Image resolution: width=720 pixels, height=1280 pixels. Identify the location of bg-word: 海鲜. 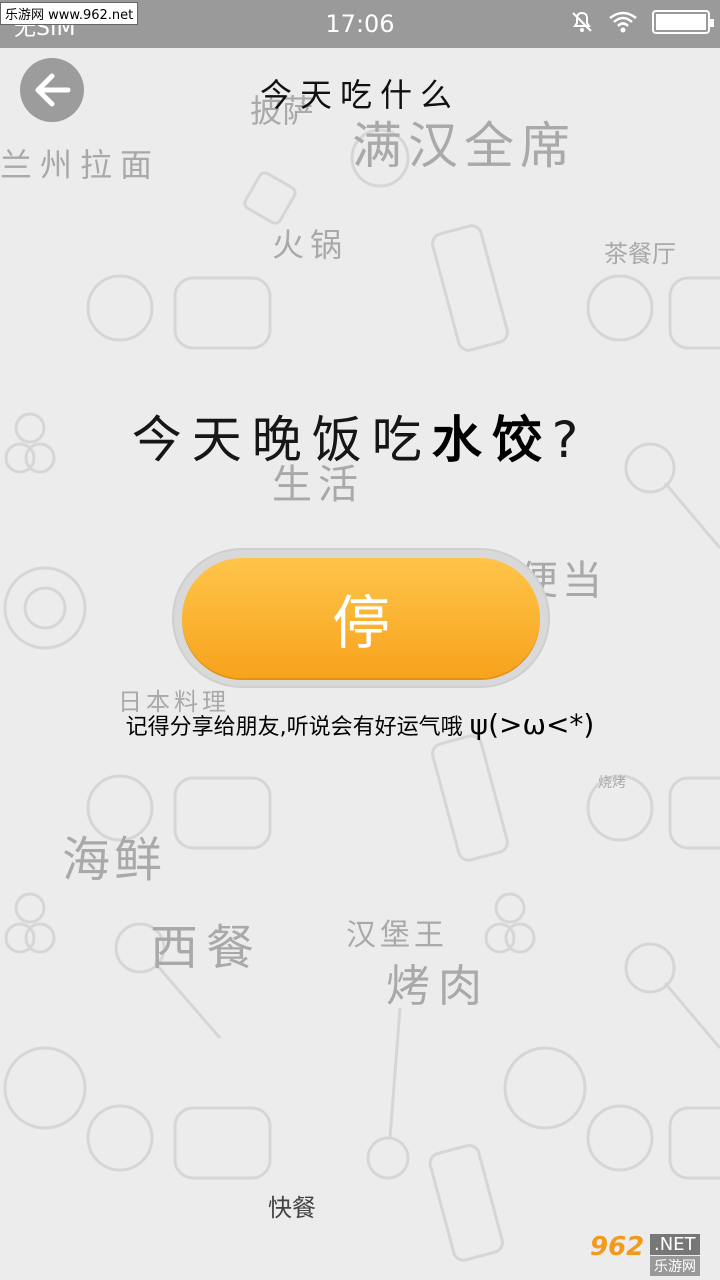
(114, 860).